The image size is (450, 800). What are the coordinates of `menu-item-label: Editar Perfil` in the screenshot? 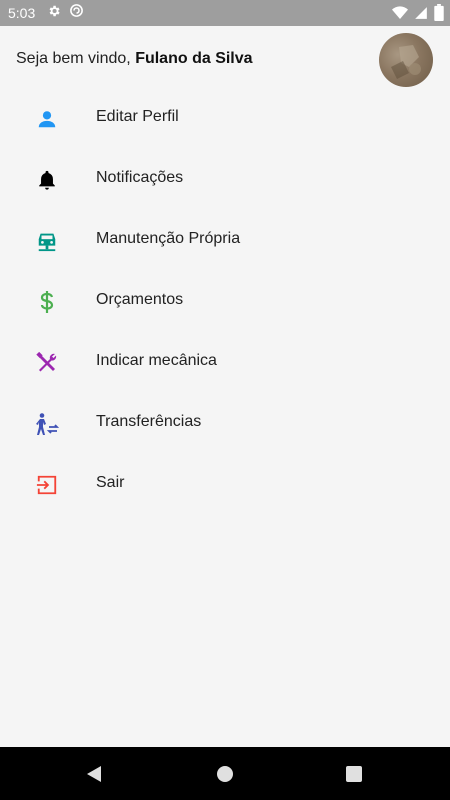 It's located at (137, 116).